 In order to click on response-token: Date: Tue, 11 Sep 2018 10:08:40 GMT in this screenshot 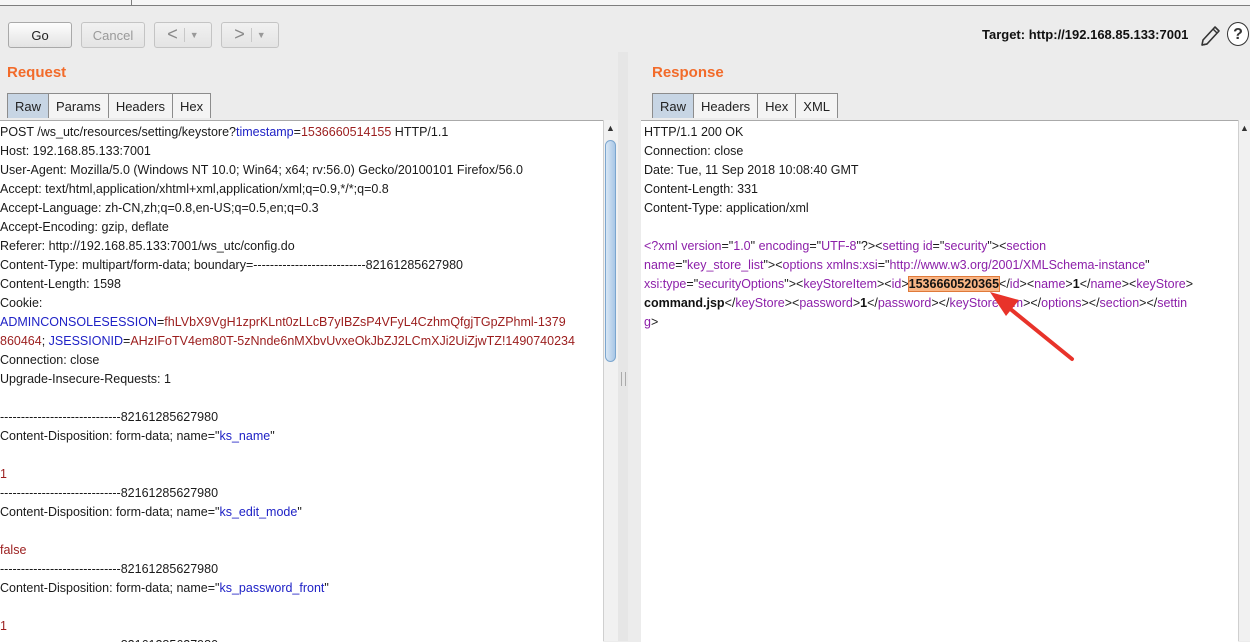, I will do `click(751, 170)`.